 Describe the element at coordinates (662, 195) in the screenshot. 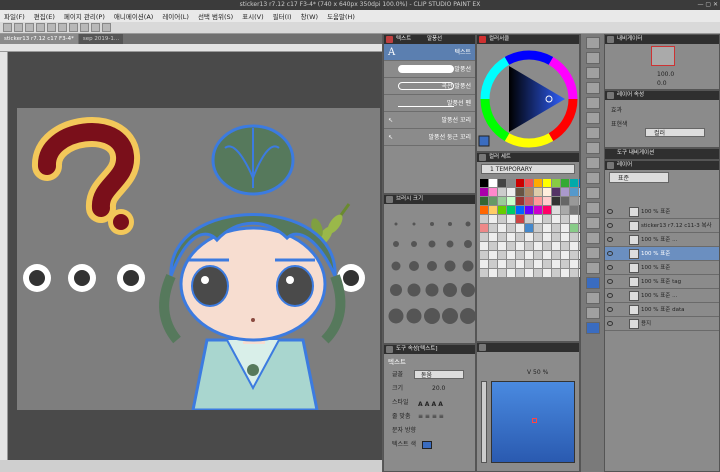

I see `layer-toolbar` at that location.